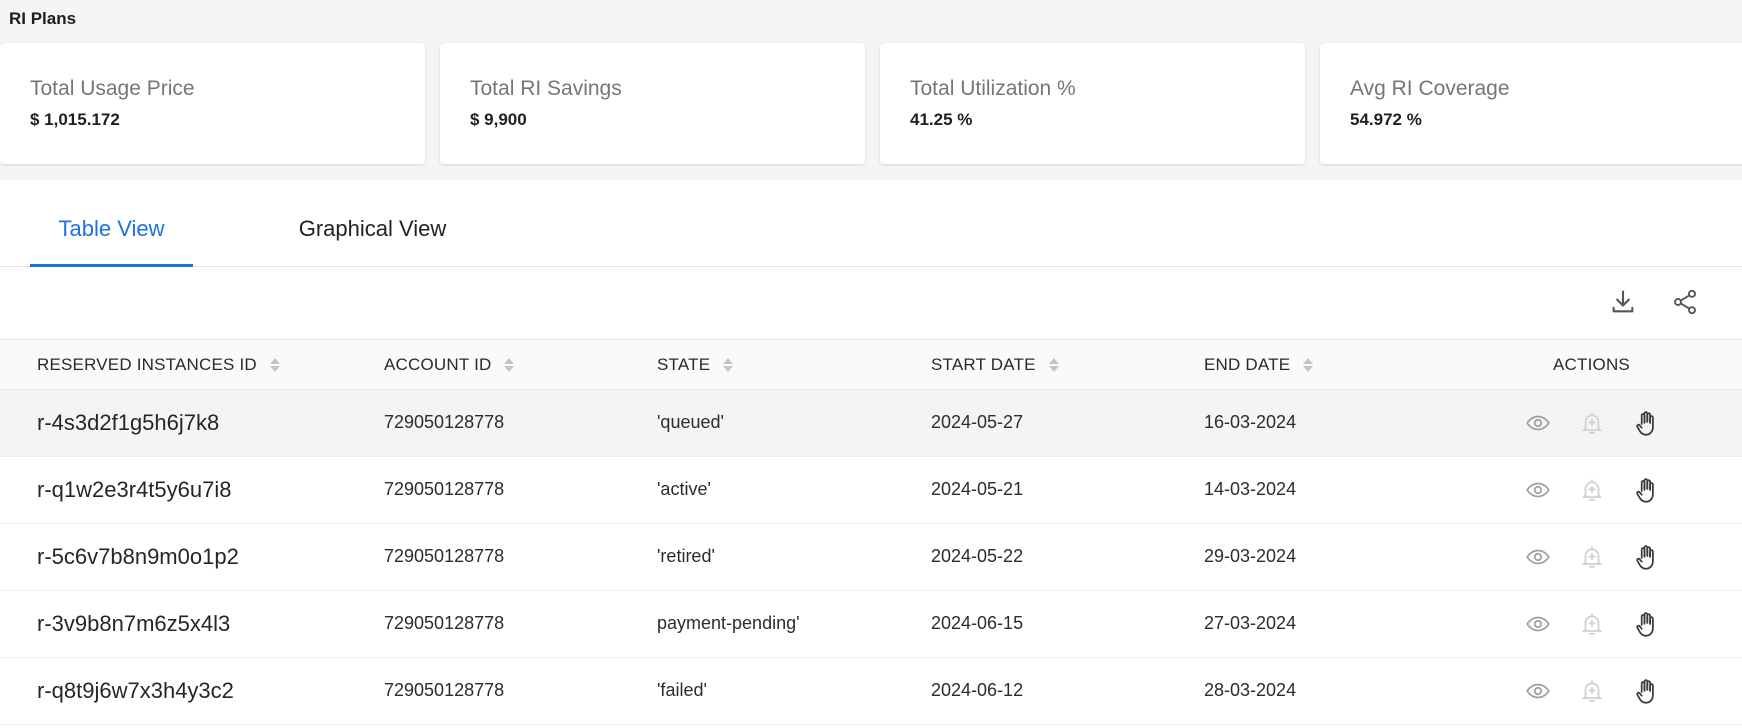  Describe the element at coordinates (1430, 88) in the screenshot. I see `card-label: Avg RI Coverage` at that location.